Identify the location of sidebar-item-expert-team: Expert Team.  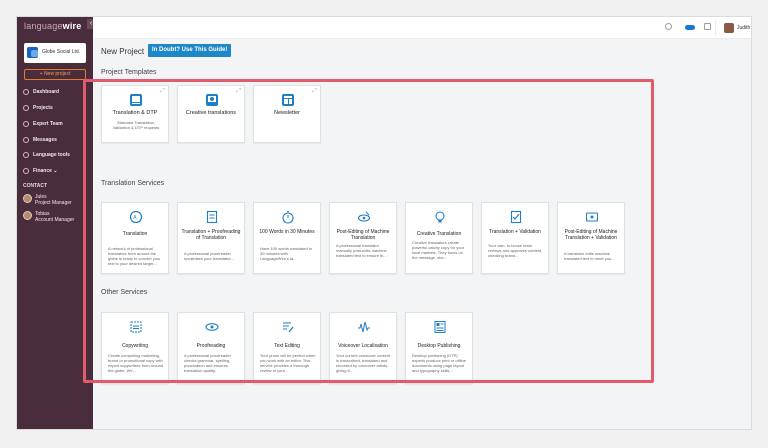
(56, 124).